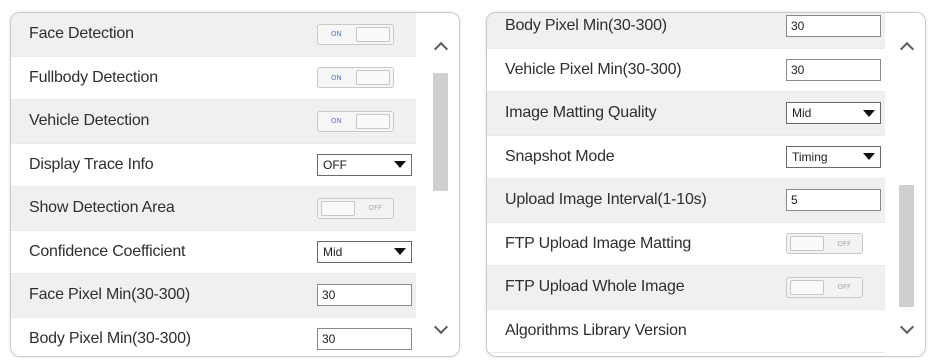  Describe the element at coordinates (355, 208) in the screenshot. I see `show-detection-area-toggle: OFF` at that location.